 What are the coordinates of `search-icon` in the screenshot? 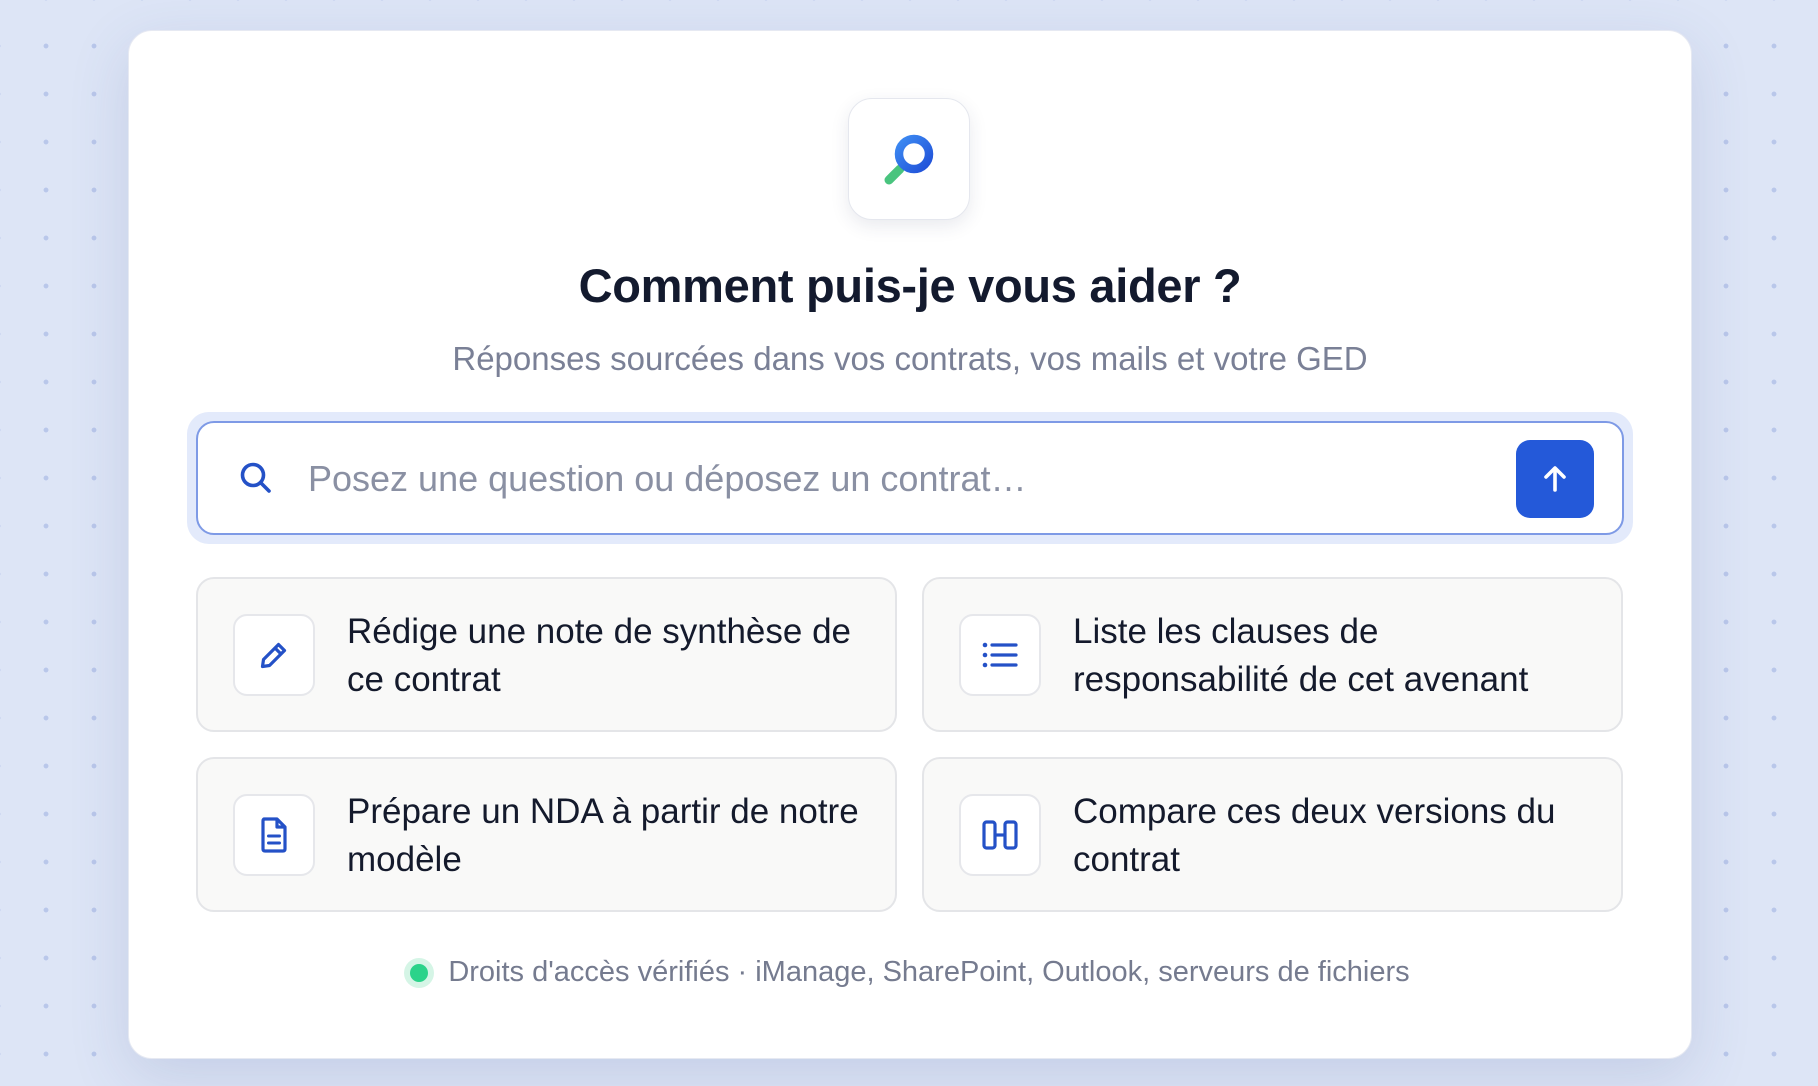 It's located at (256, 478).